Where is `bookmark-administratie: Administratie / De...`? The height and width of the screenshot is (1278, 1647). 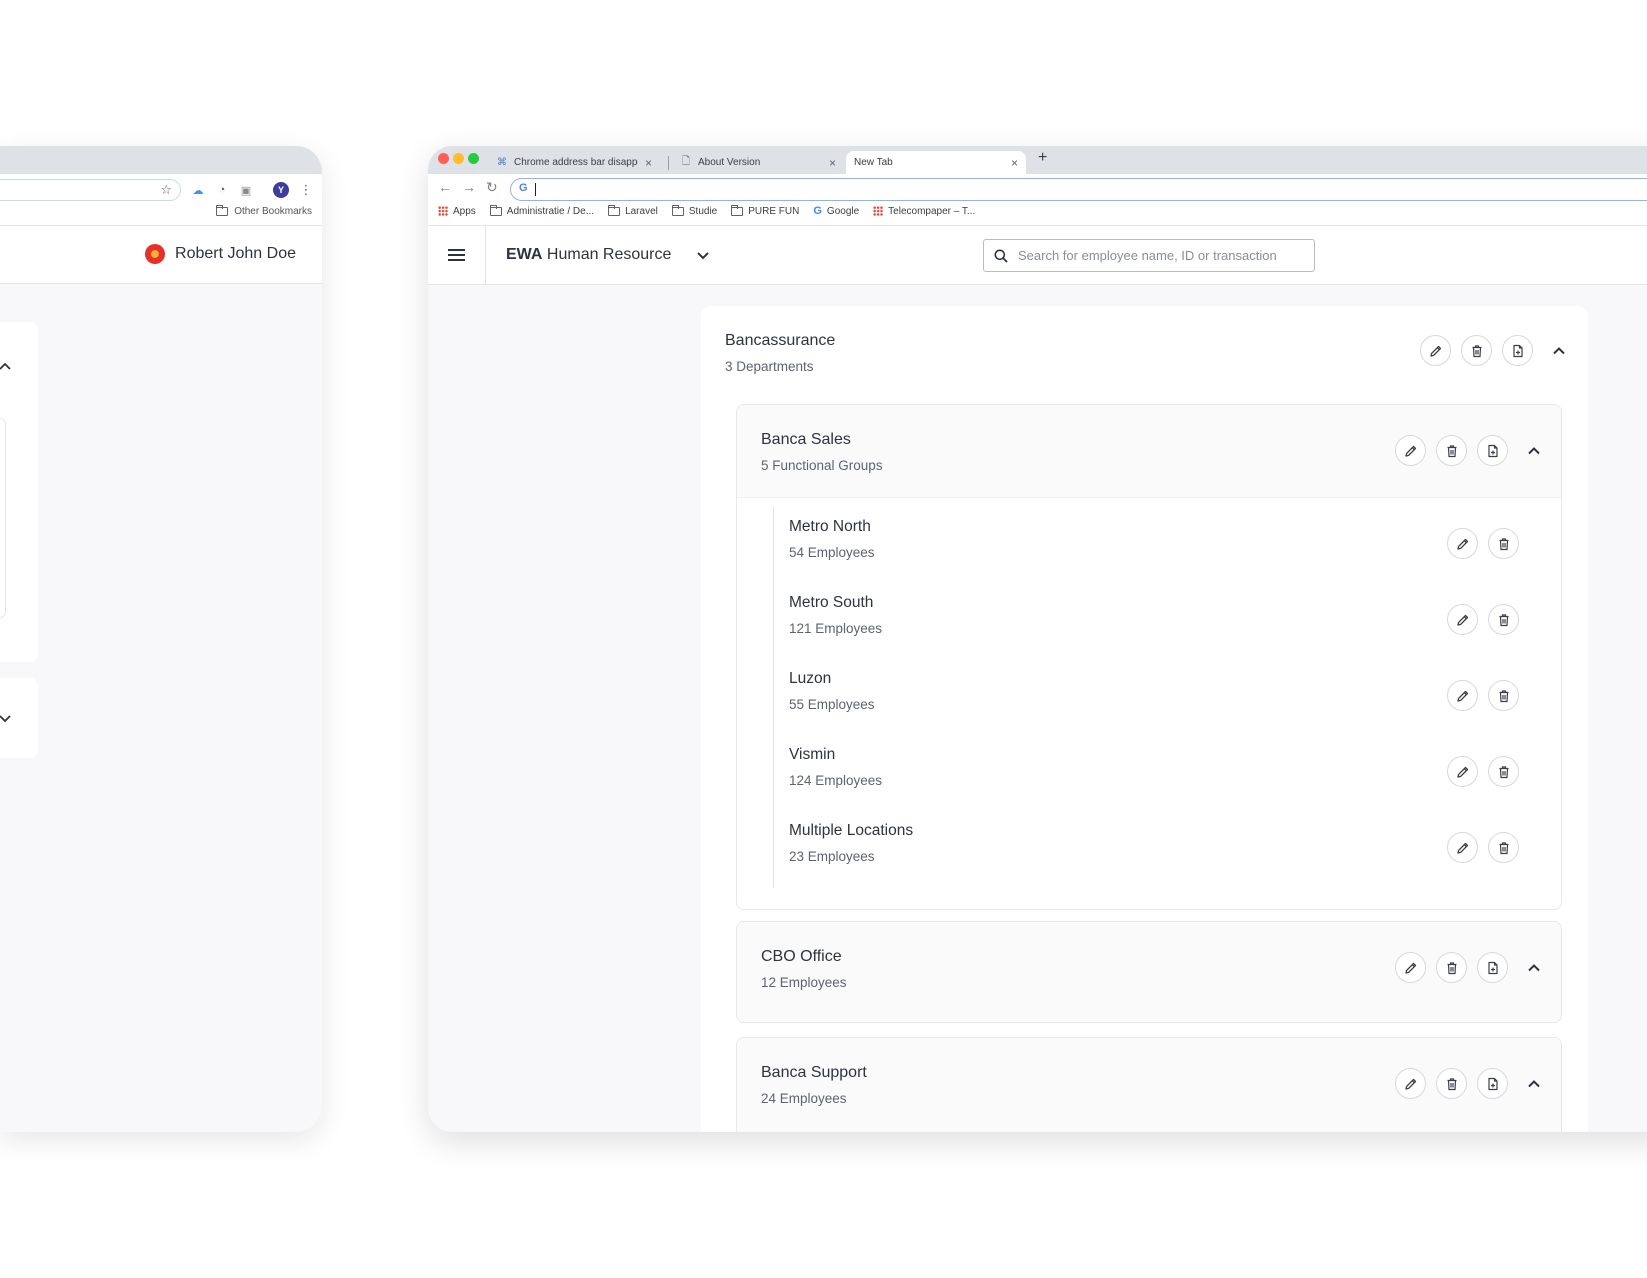 bookmark-administratie: Administratie / De... is located at coordinates (541, 210).